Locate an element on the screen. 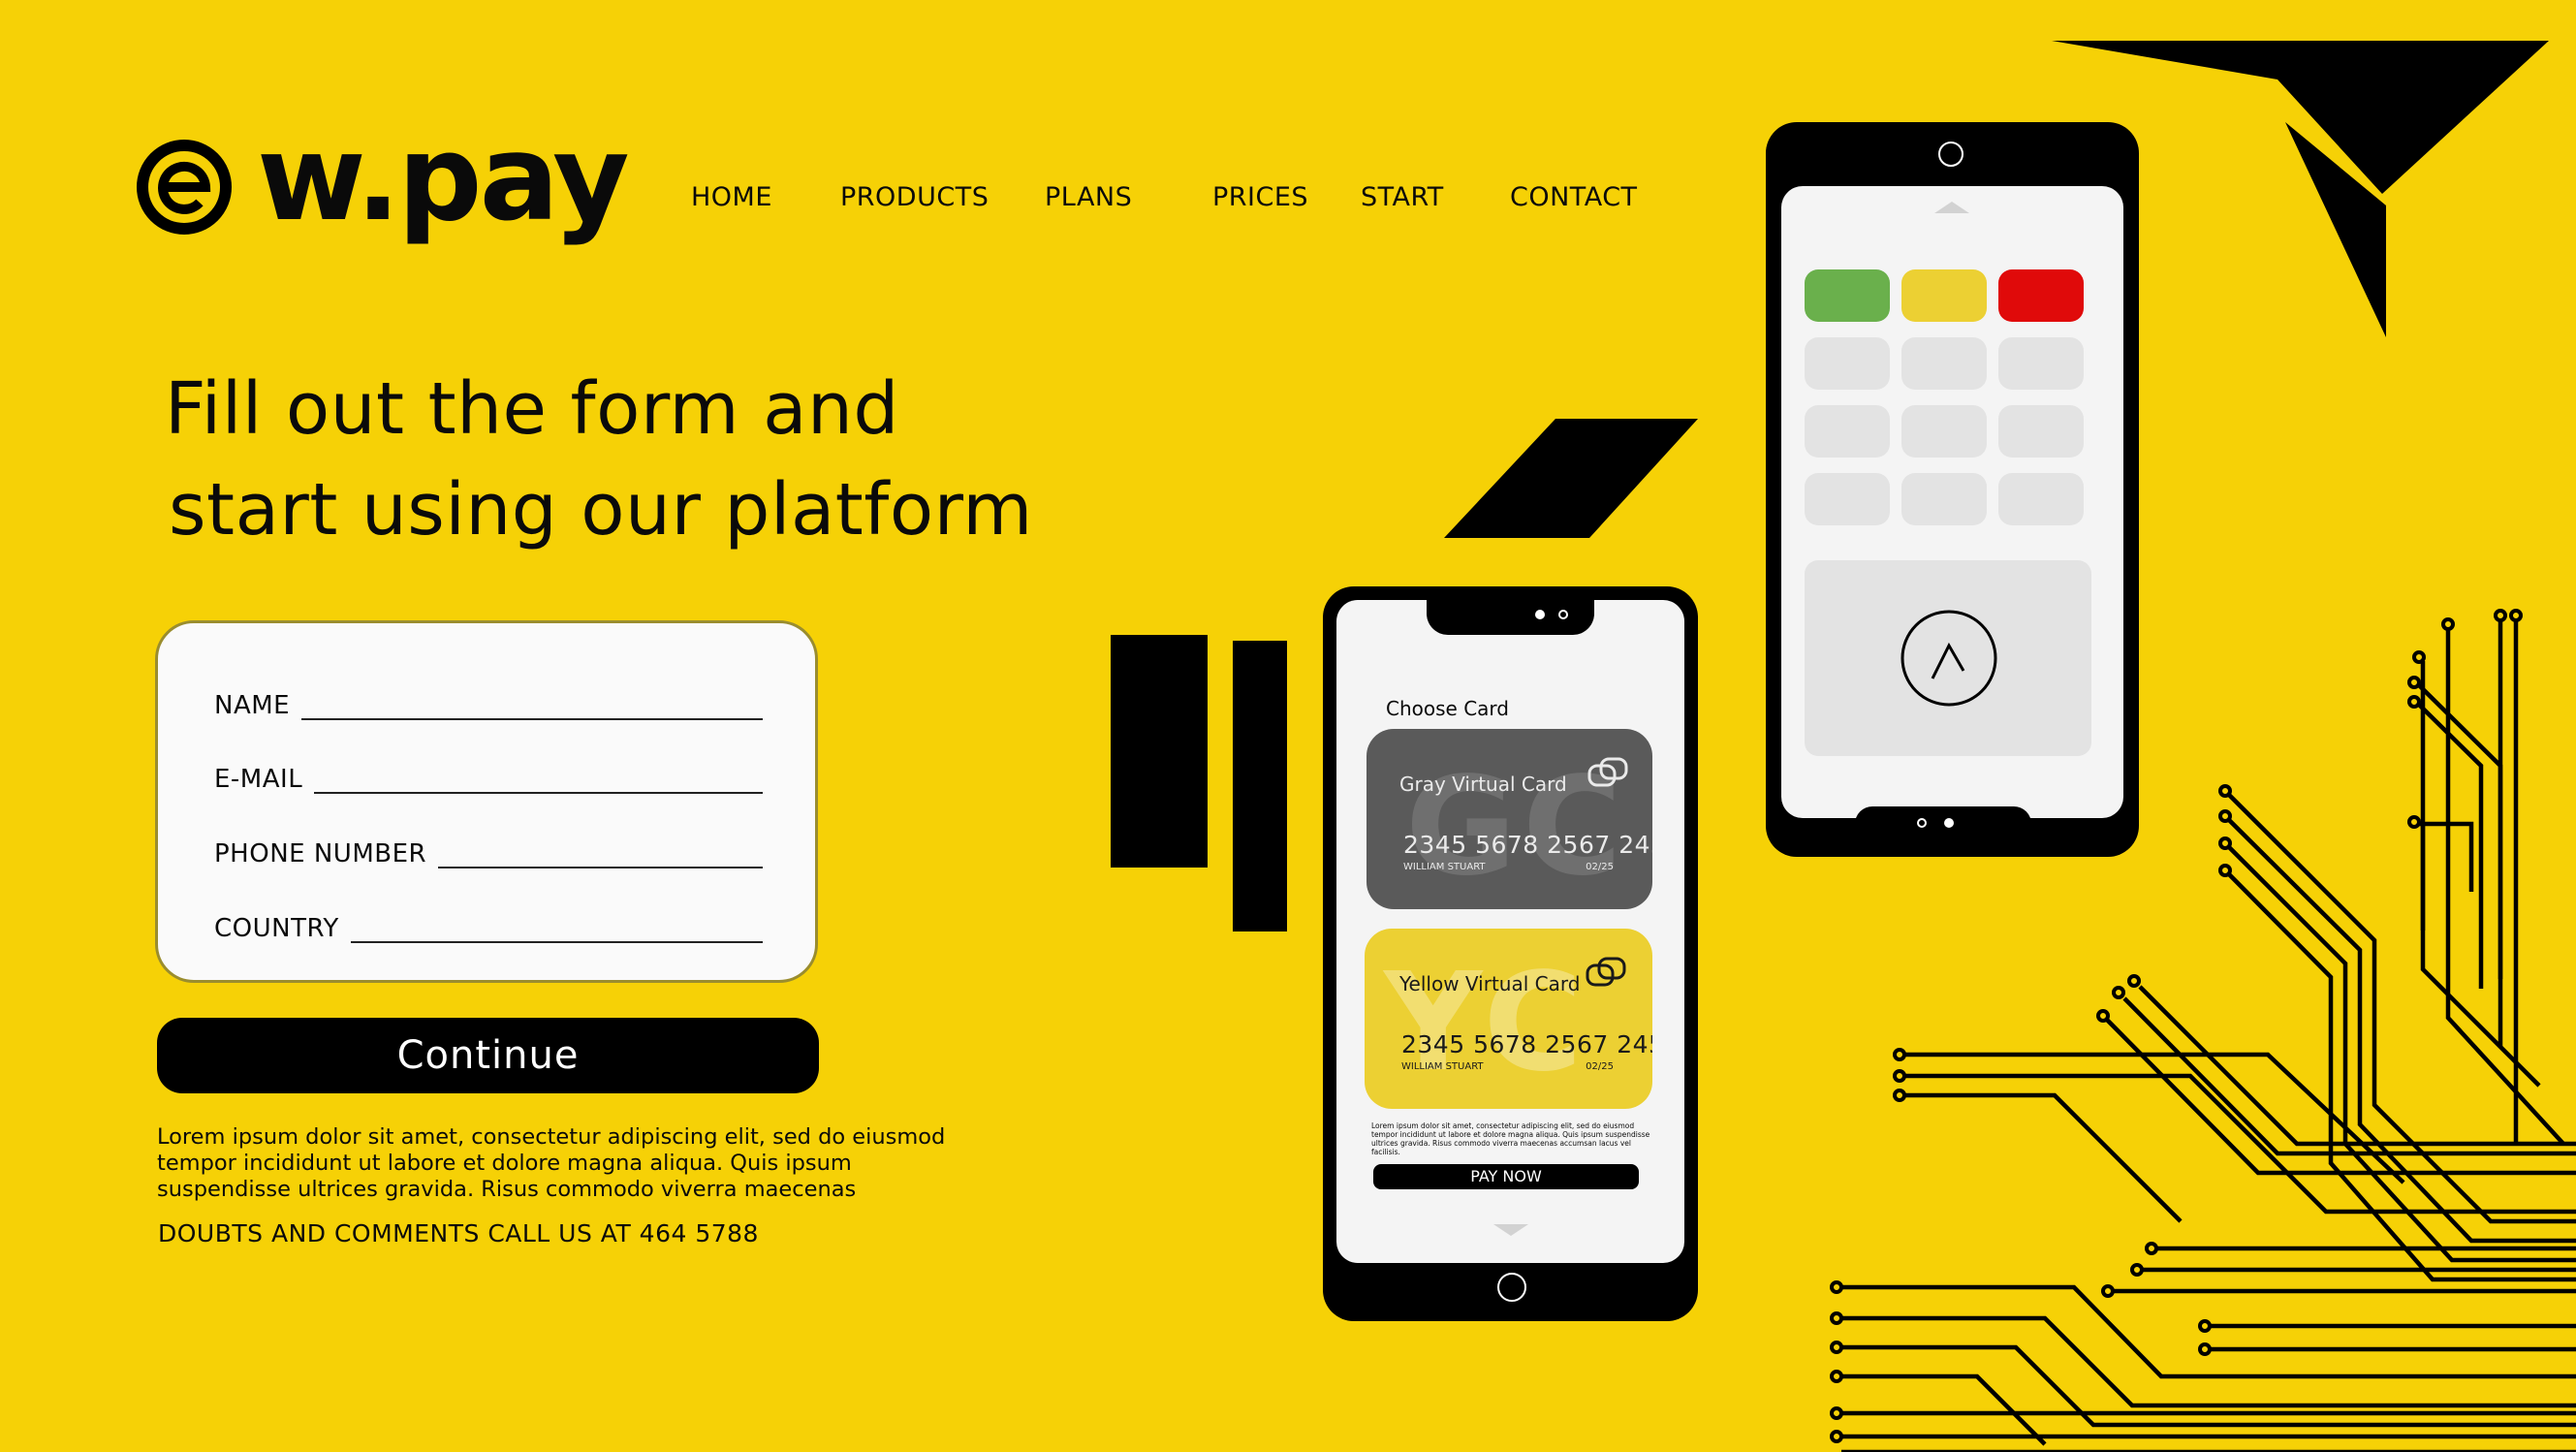 The width and height of the screenshot is (2576, 1452). top-notch is located at coordinates (1510, 615).